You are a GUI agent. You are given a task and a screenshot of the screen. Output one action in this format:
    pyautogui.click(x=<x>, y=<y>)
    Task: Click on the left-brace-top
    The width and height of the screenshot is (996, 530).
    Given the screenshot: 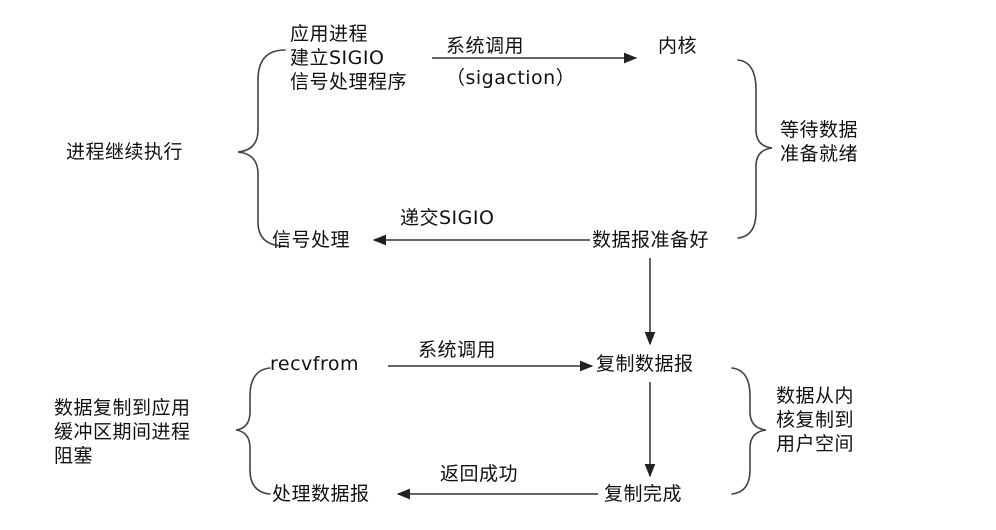 What is the action you would take?
    pyautogui.click(x=261, y=148)
    